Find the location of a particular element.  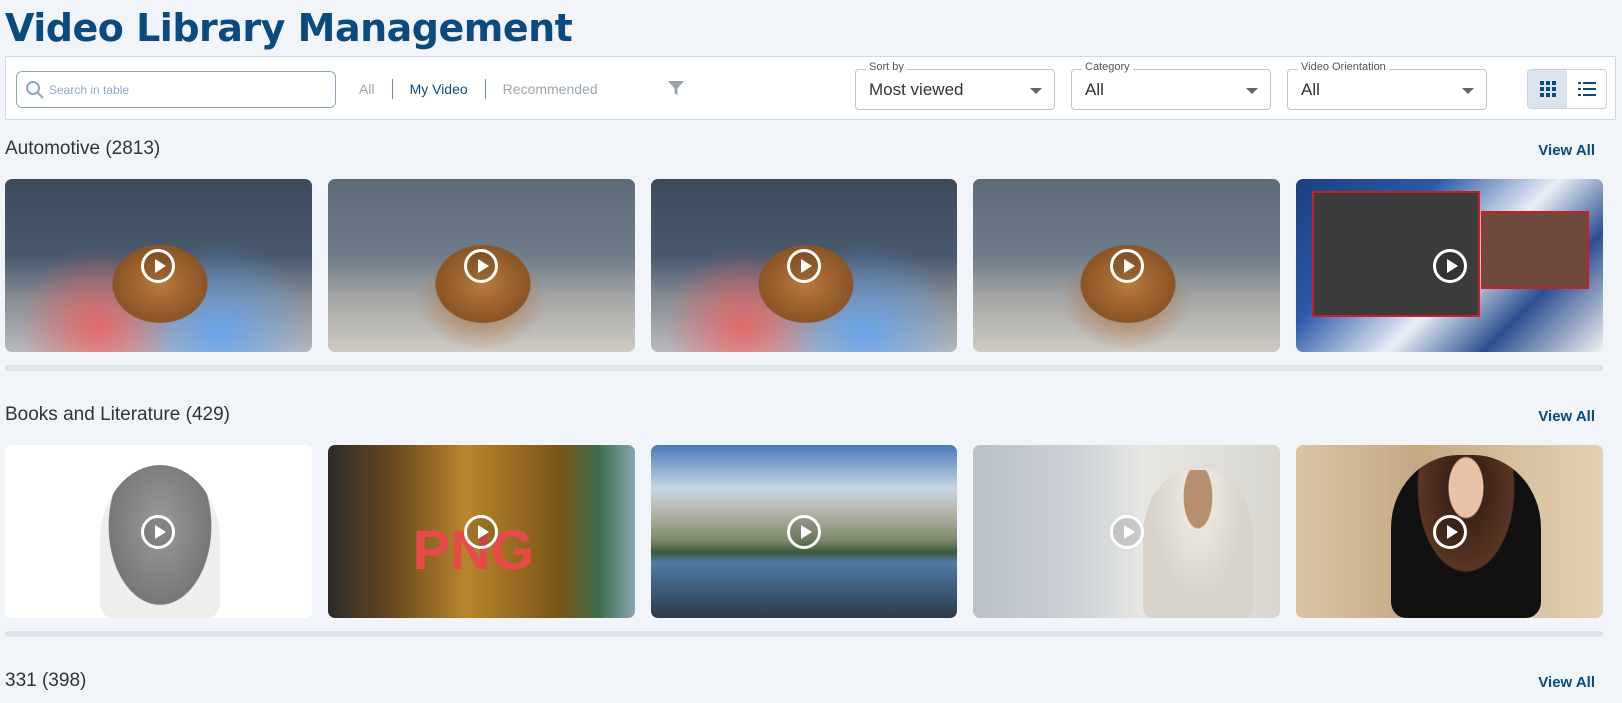

page-title: Video Library Management is located at coordinates (289, 28).